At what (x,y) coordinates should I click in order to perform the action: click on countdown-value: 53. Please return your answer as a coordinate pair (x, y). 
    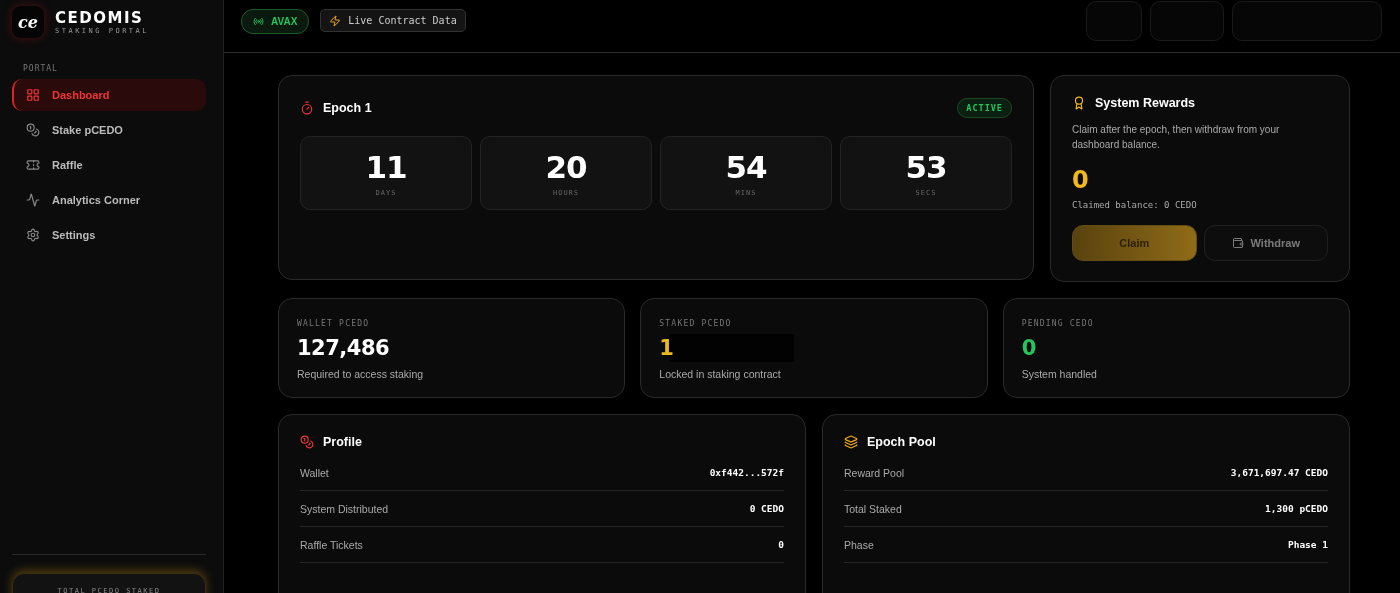
    Looking at the image, I should click on (926, 167).